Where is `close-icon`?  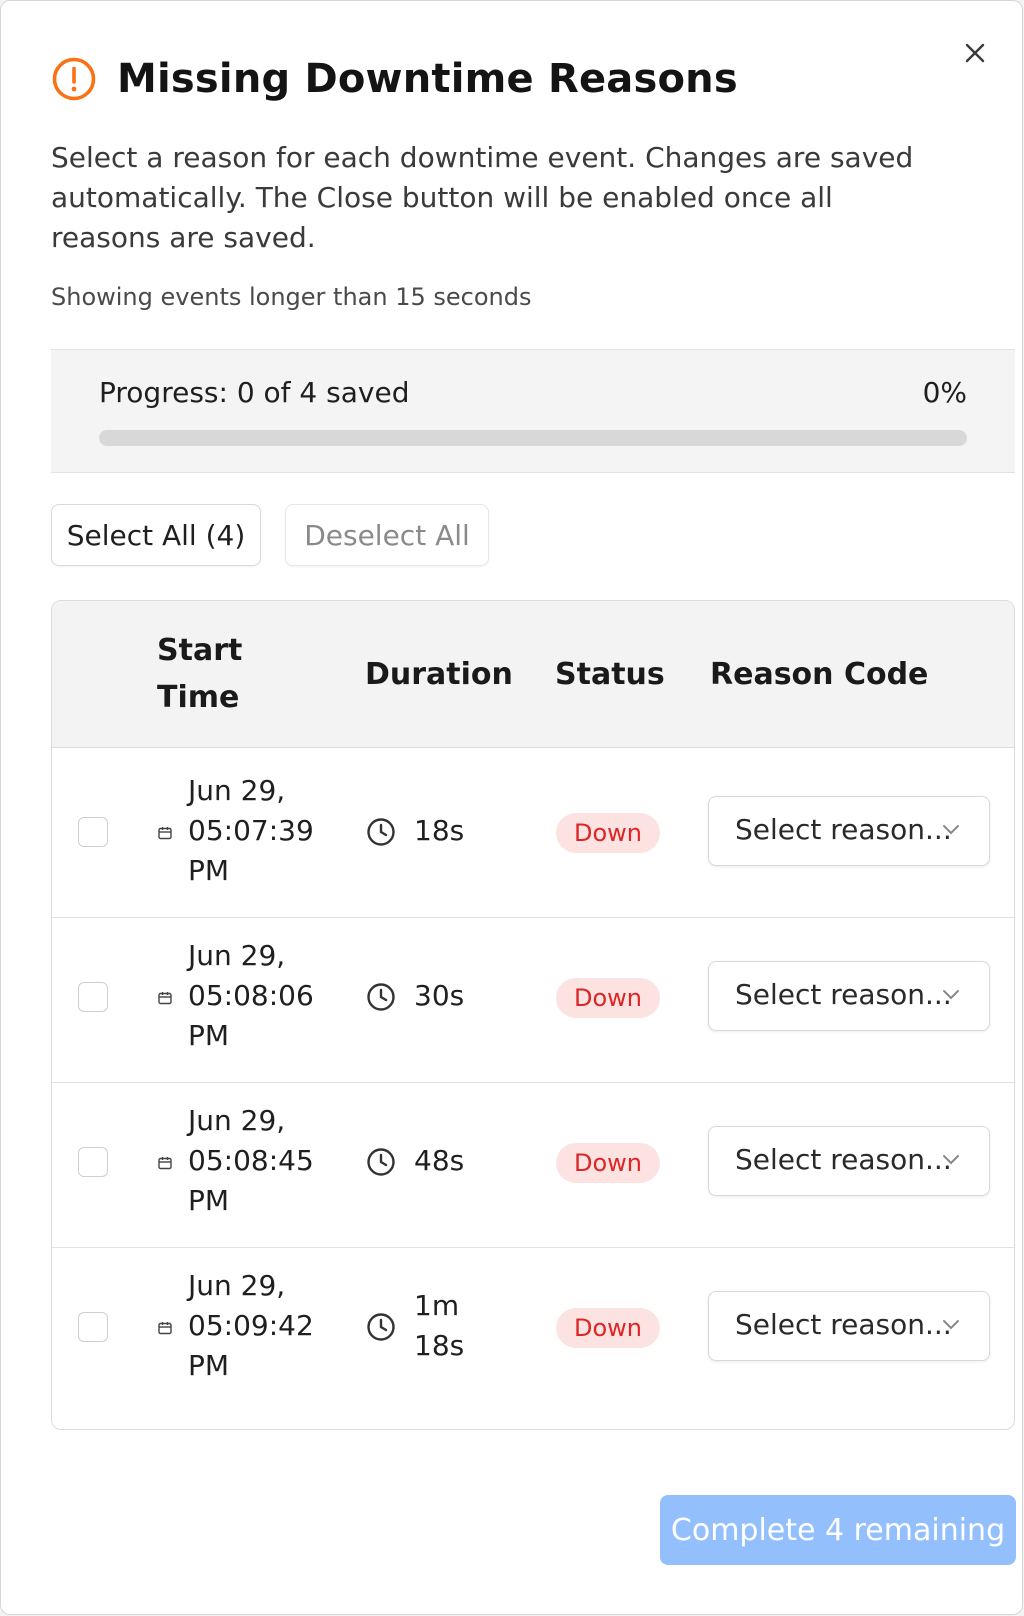
close-icon is located at coordinates (975, 53).